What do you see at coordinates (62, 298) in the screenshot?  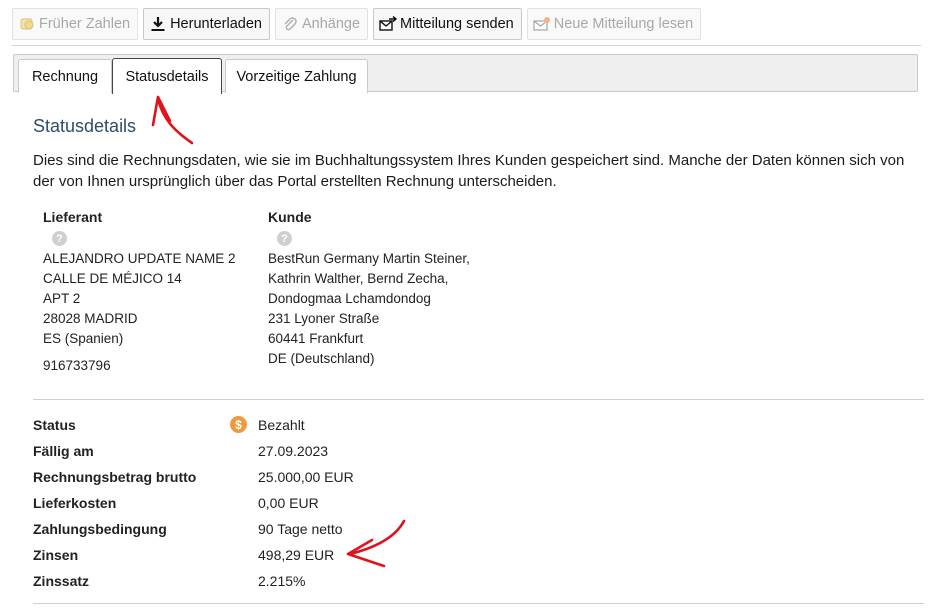 I see `supplier-line: APT 2` at bounding box center [62, 298].